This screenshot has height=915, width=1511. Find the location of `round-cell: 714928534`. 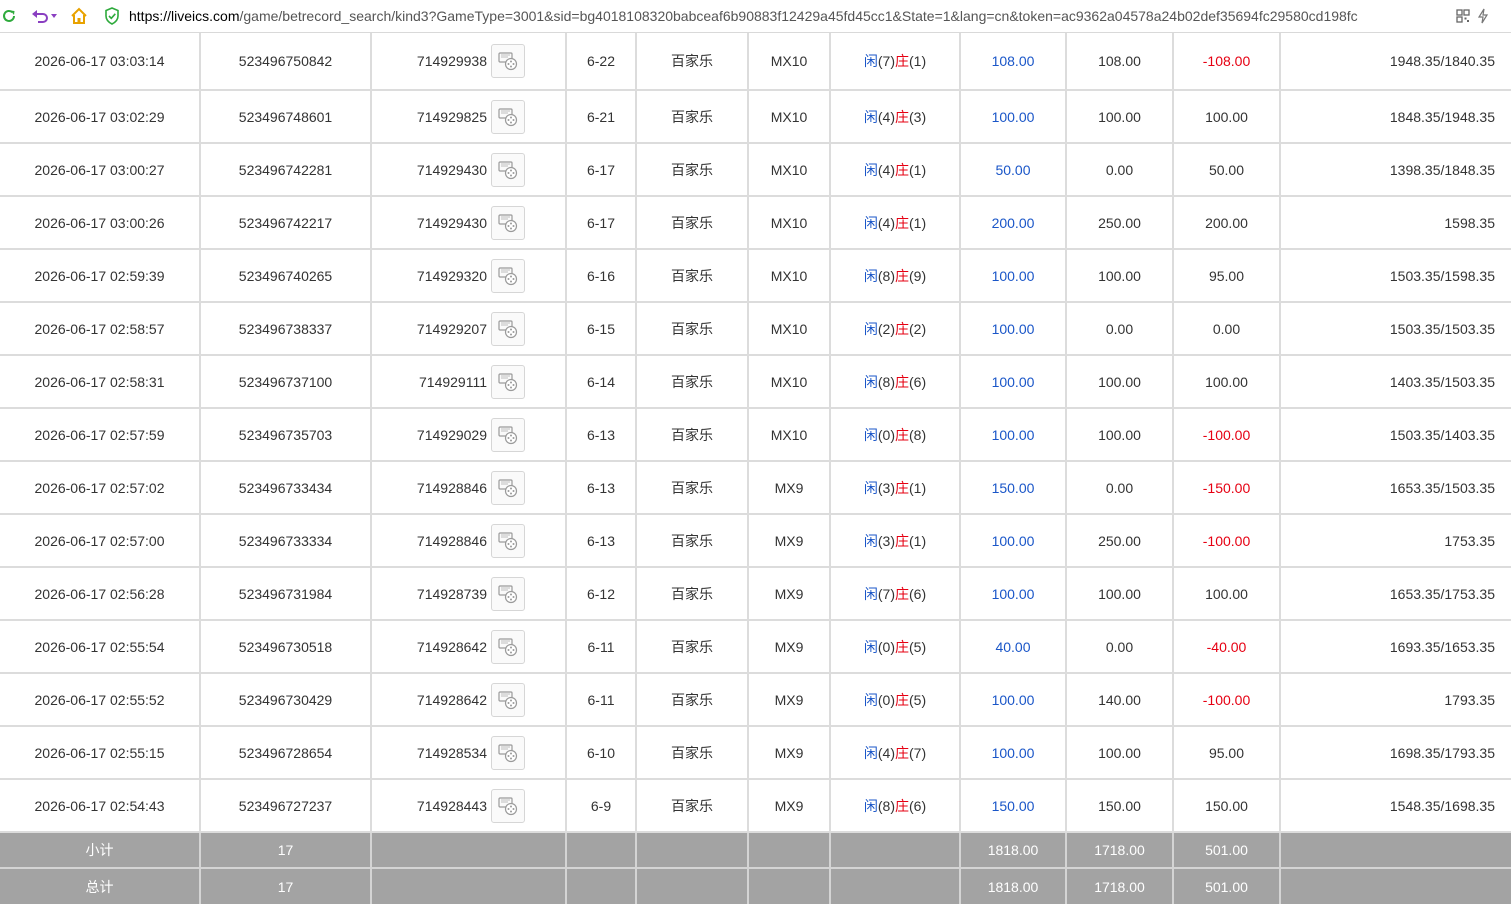

round-cell: 714928534 is located at coordinates (469, 753).